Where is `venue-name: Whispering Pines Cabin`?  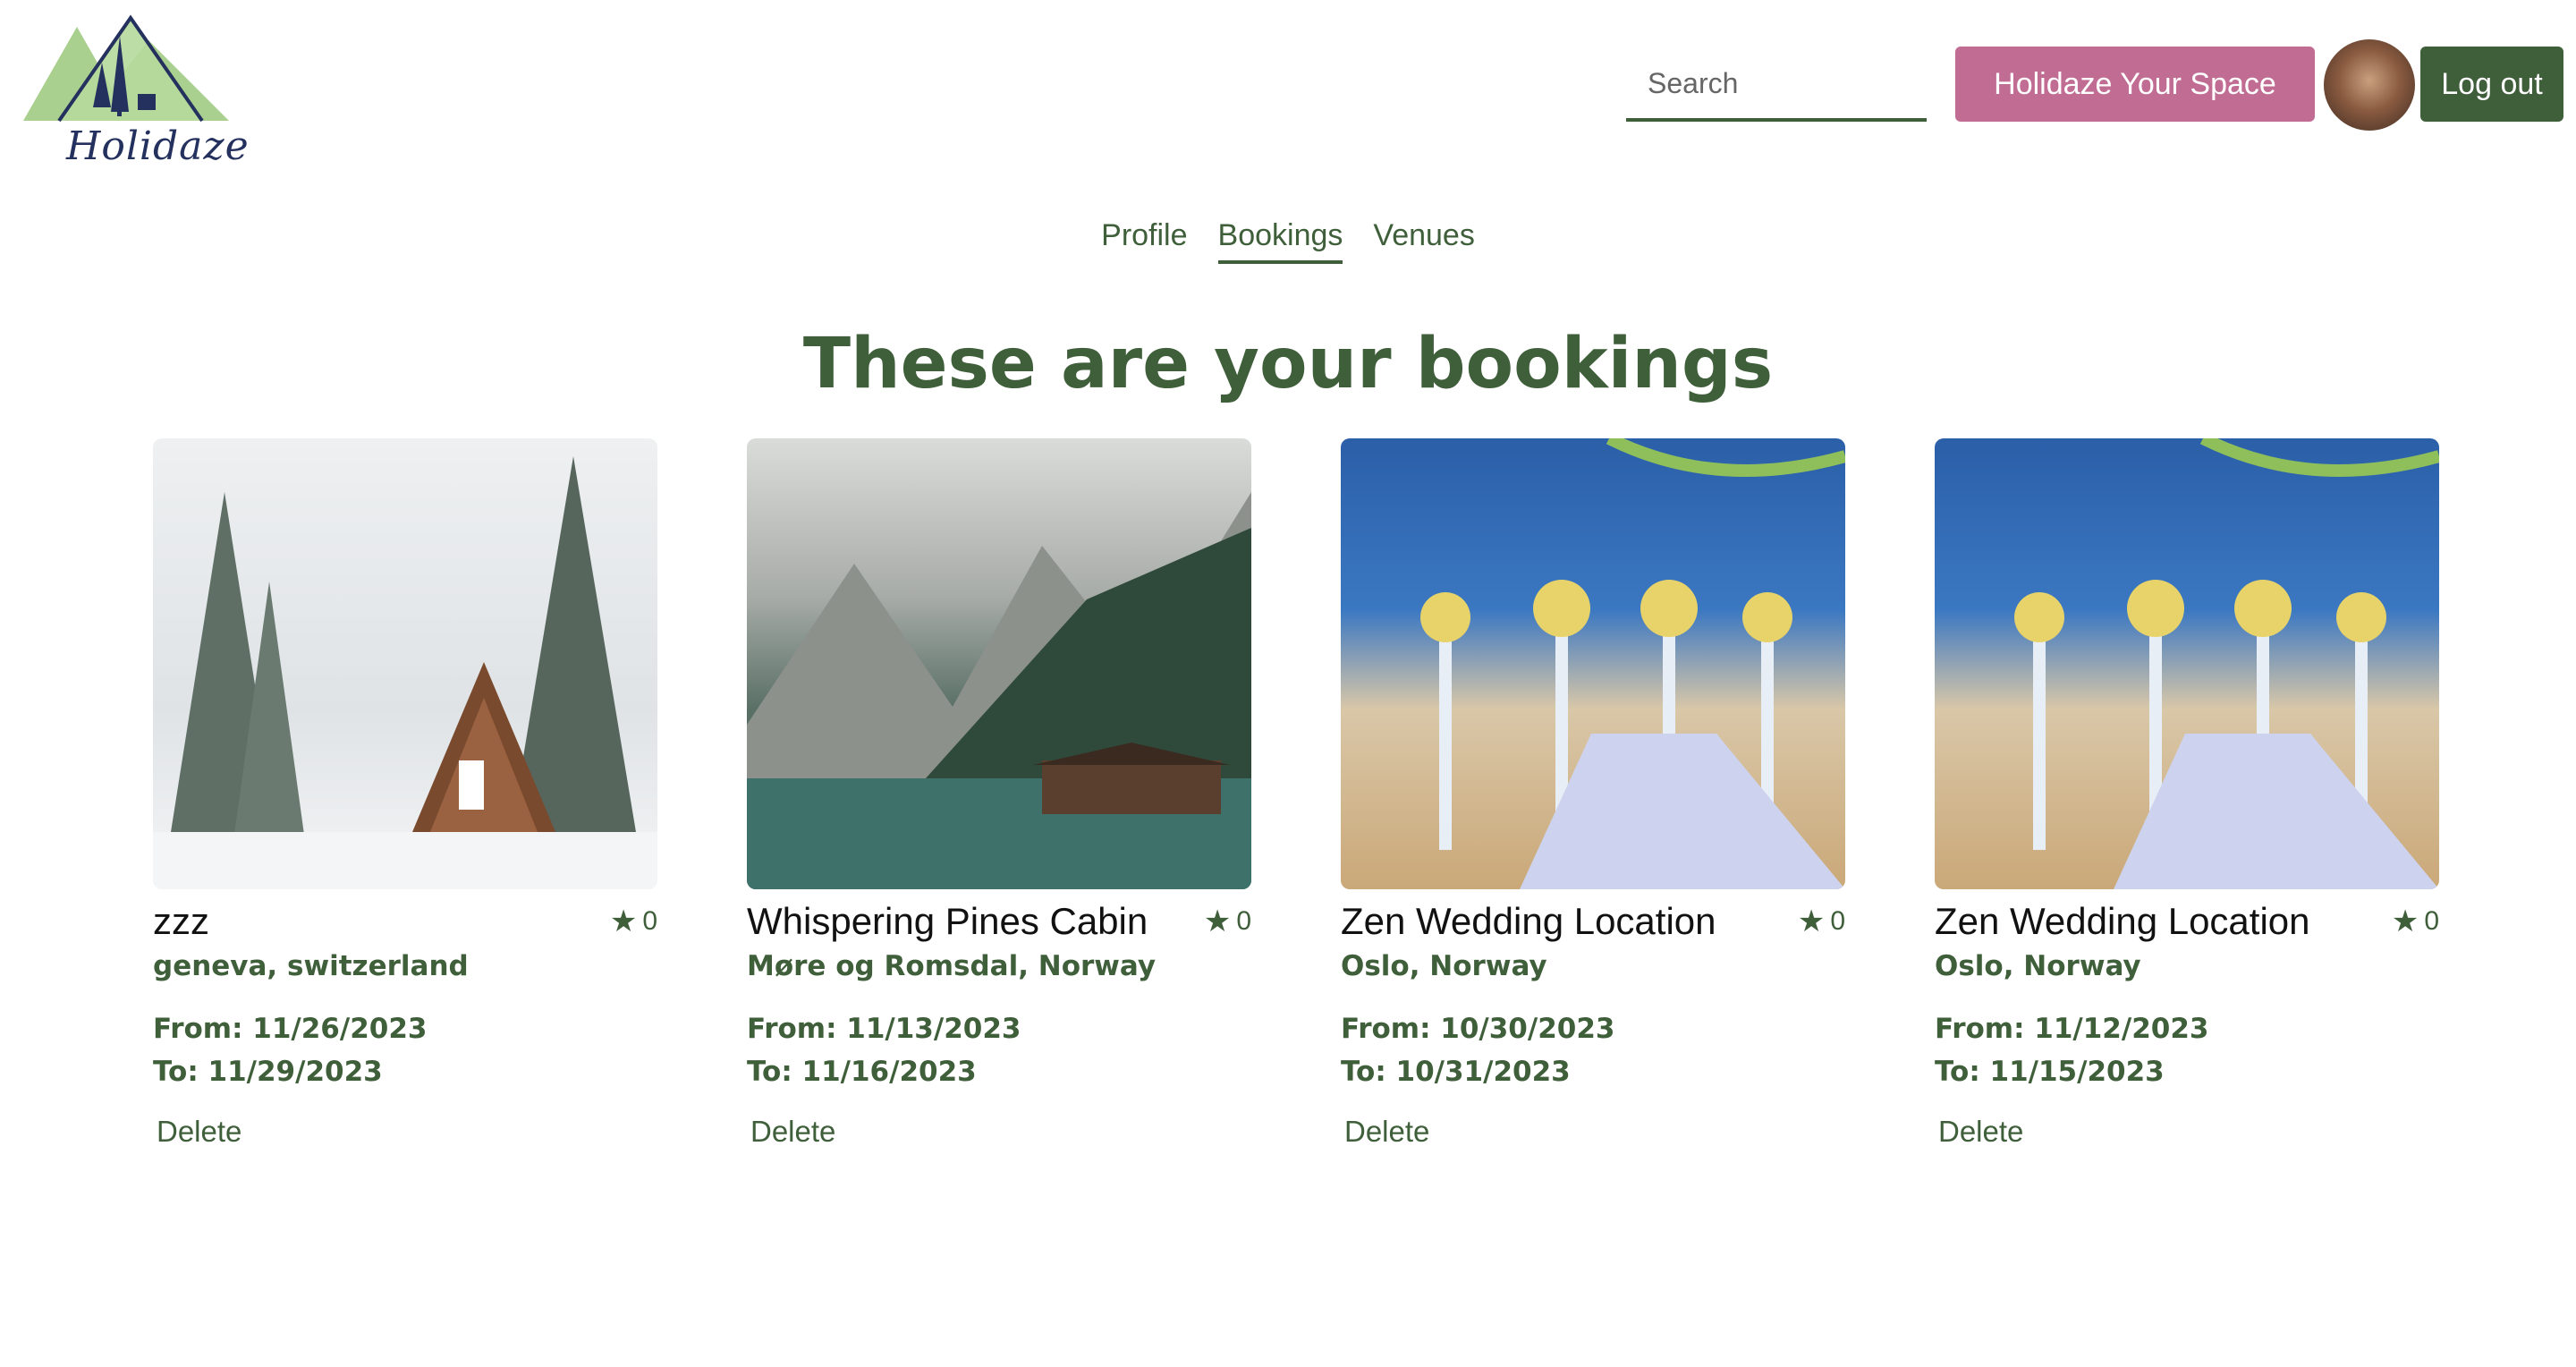 venue-name: Whispering Pines Cabin is located at coordinates (947, 921).